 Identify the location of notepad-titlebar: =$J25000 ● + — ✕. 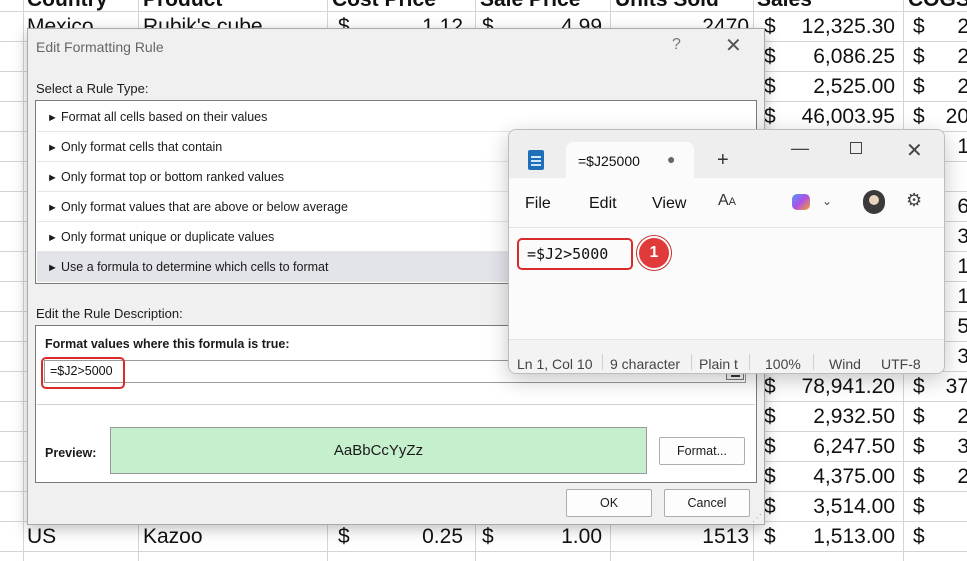
(726, 154).